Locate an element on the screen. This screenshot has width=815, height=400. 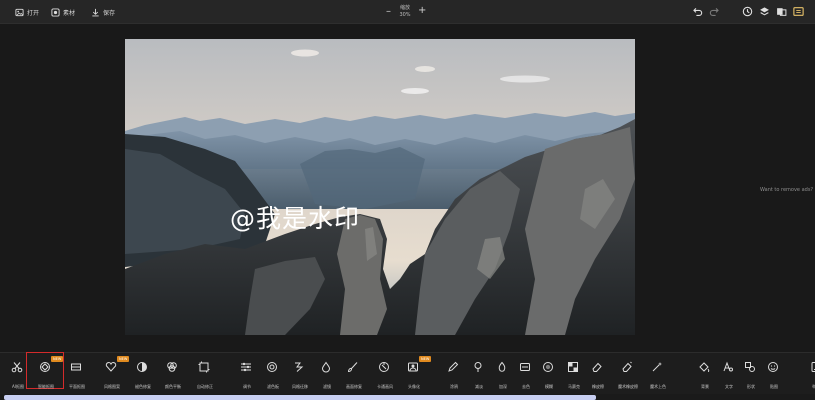
pencil-icon is located at coordinates (453, 366).